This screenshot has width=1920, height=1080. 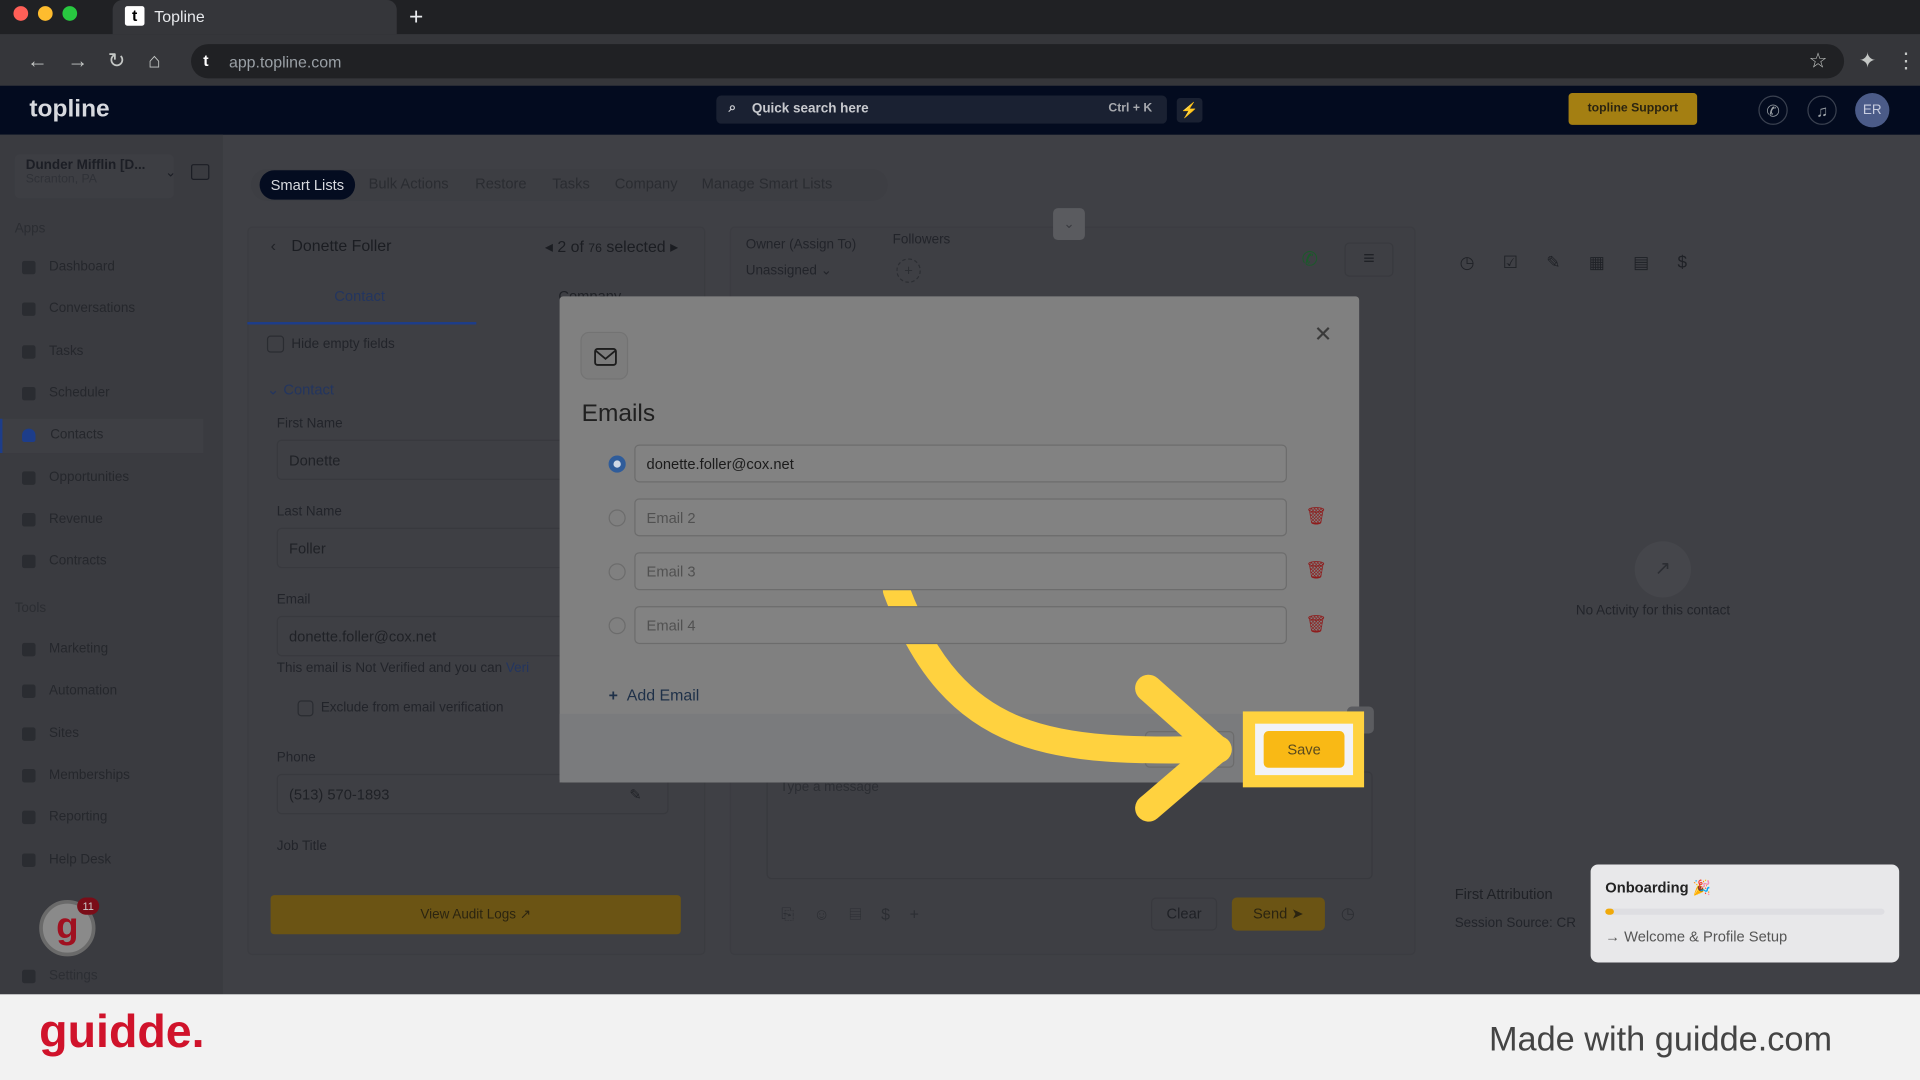 I want to click on contacts-icon, so click(x=29, y=435).